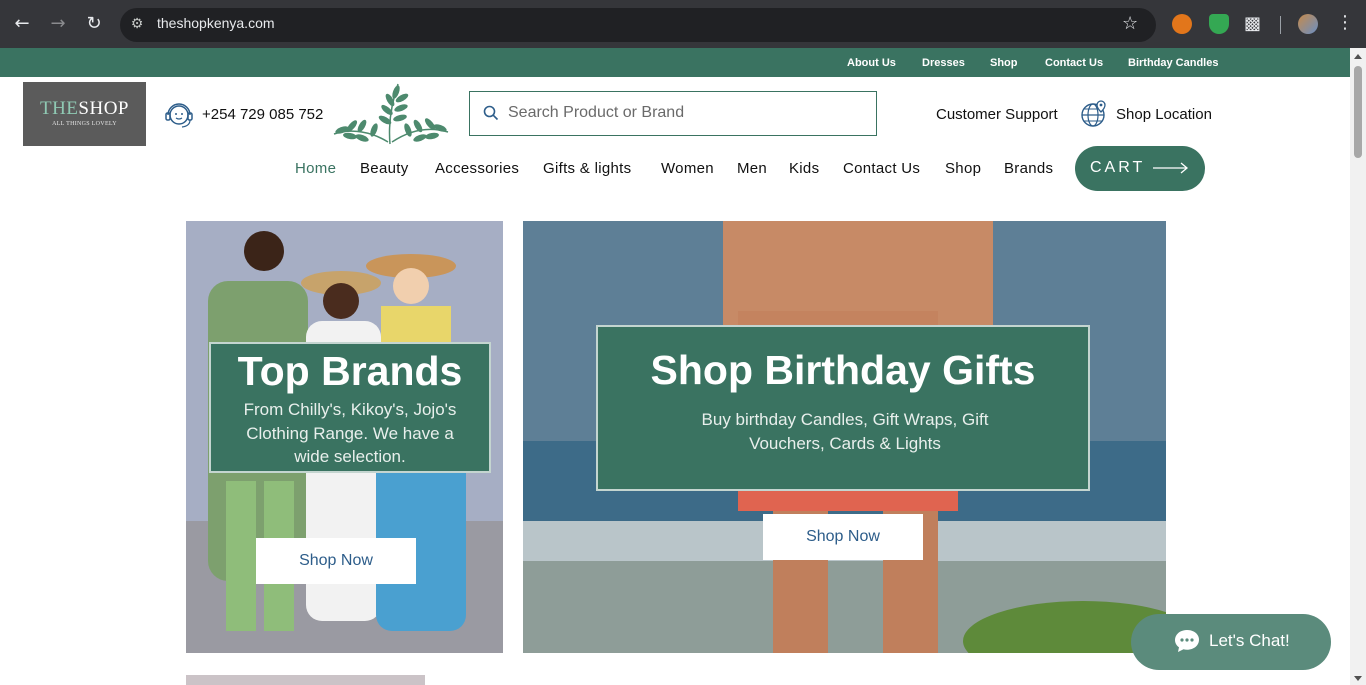 Image resolution: width=1366 pixels, height=685 pixels. What do you see at coordinates (179, 115) in the screenshot?
I see `headset-support-icon` at bounding box center [179, 115].